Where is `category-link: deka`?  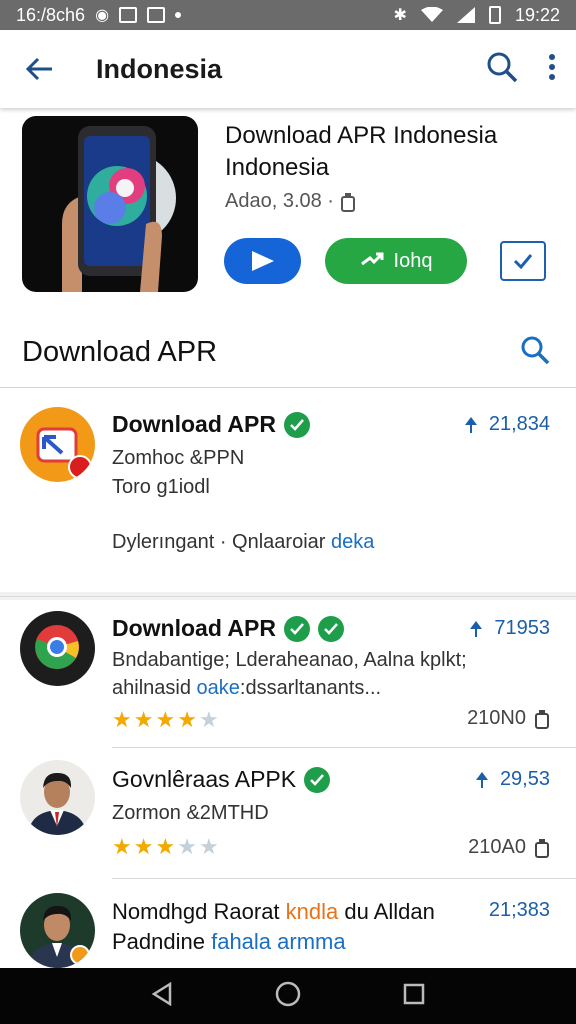 category-link: deka is located at coordinates (352, 542).